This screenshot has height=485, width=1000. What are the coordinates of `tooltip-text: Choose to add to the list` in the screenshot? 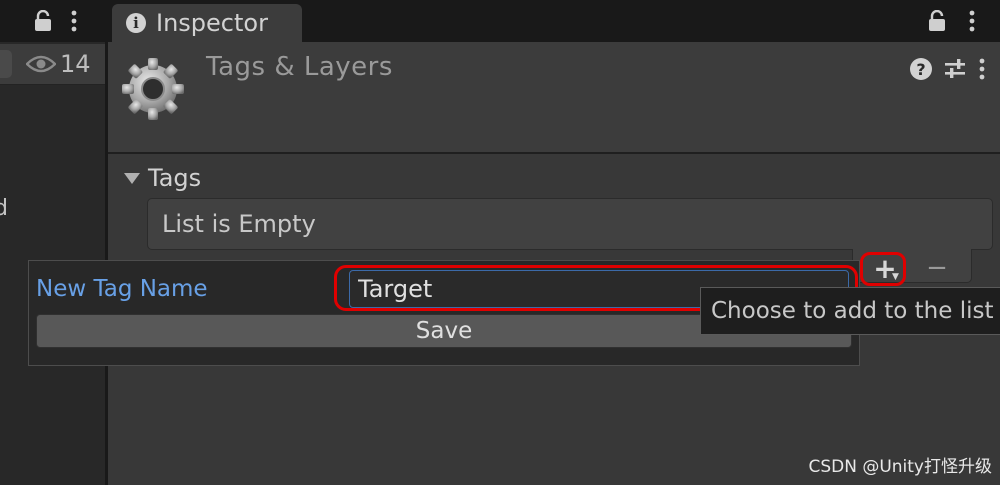 It's located at (852, 311).